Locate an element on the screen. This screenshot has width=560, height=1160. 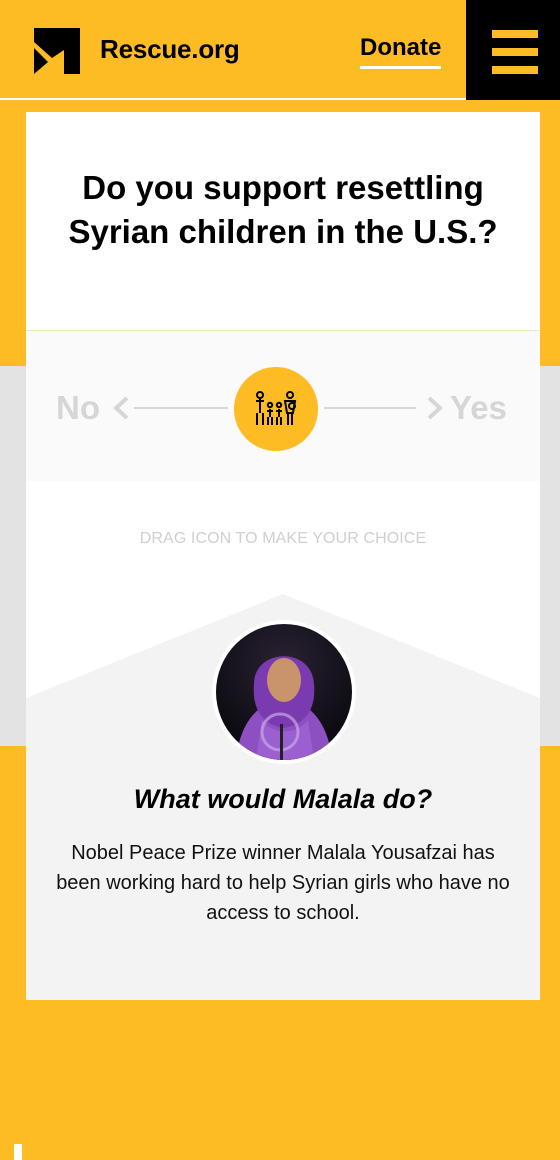
site-header: Rescue.org Donate is located at coordinates (280, 50).